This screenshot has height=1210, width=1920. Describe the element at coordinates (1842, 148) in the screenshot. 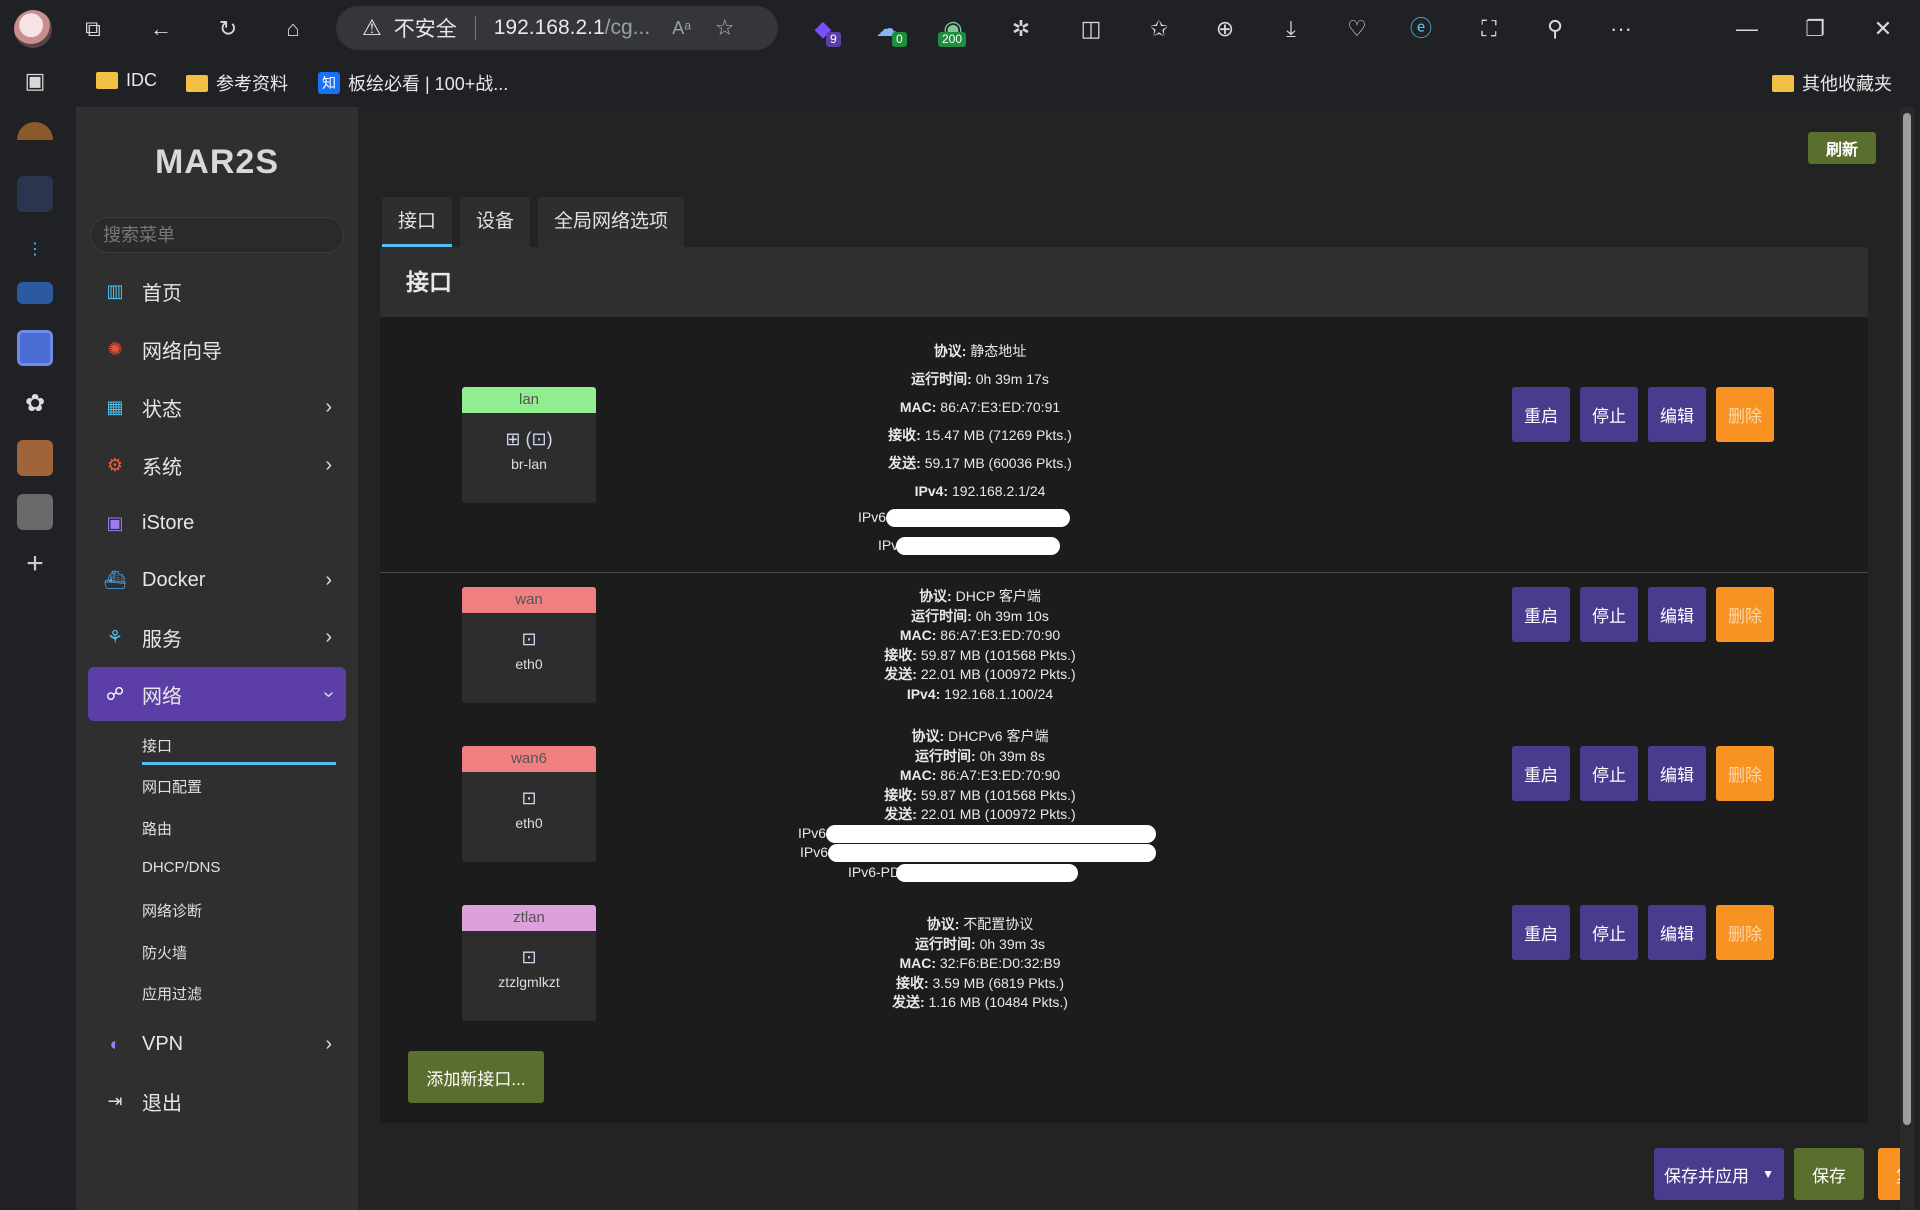

I see `refresh-button: 刷新` at that location.